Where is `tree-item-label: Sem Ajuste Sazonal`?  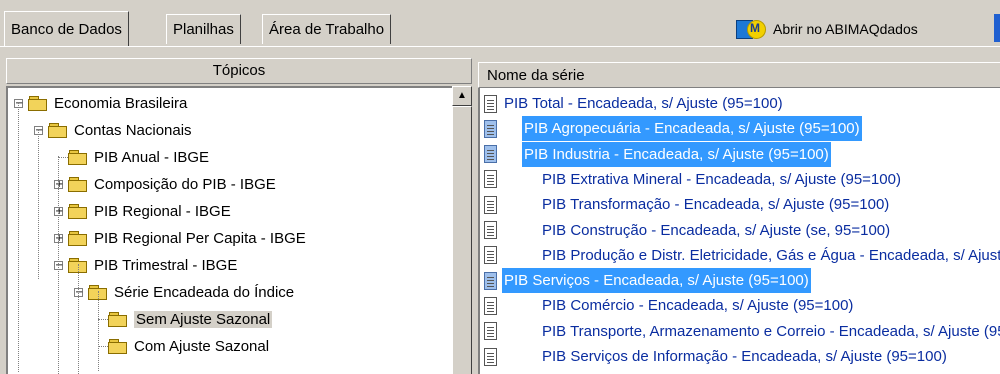 tree-item-label: Sem Ajuste Sazonal is located at coordinates (203, 319).